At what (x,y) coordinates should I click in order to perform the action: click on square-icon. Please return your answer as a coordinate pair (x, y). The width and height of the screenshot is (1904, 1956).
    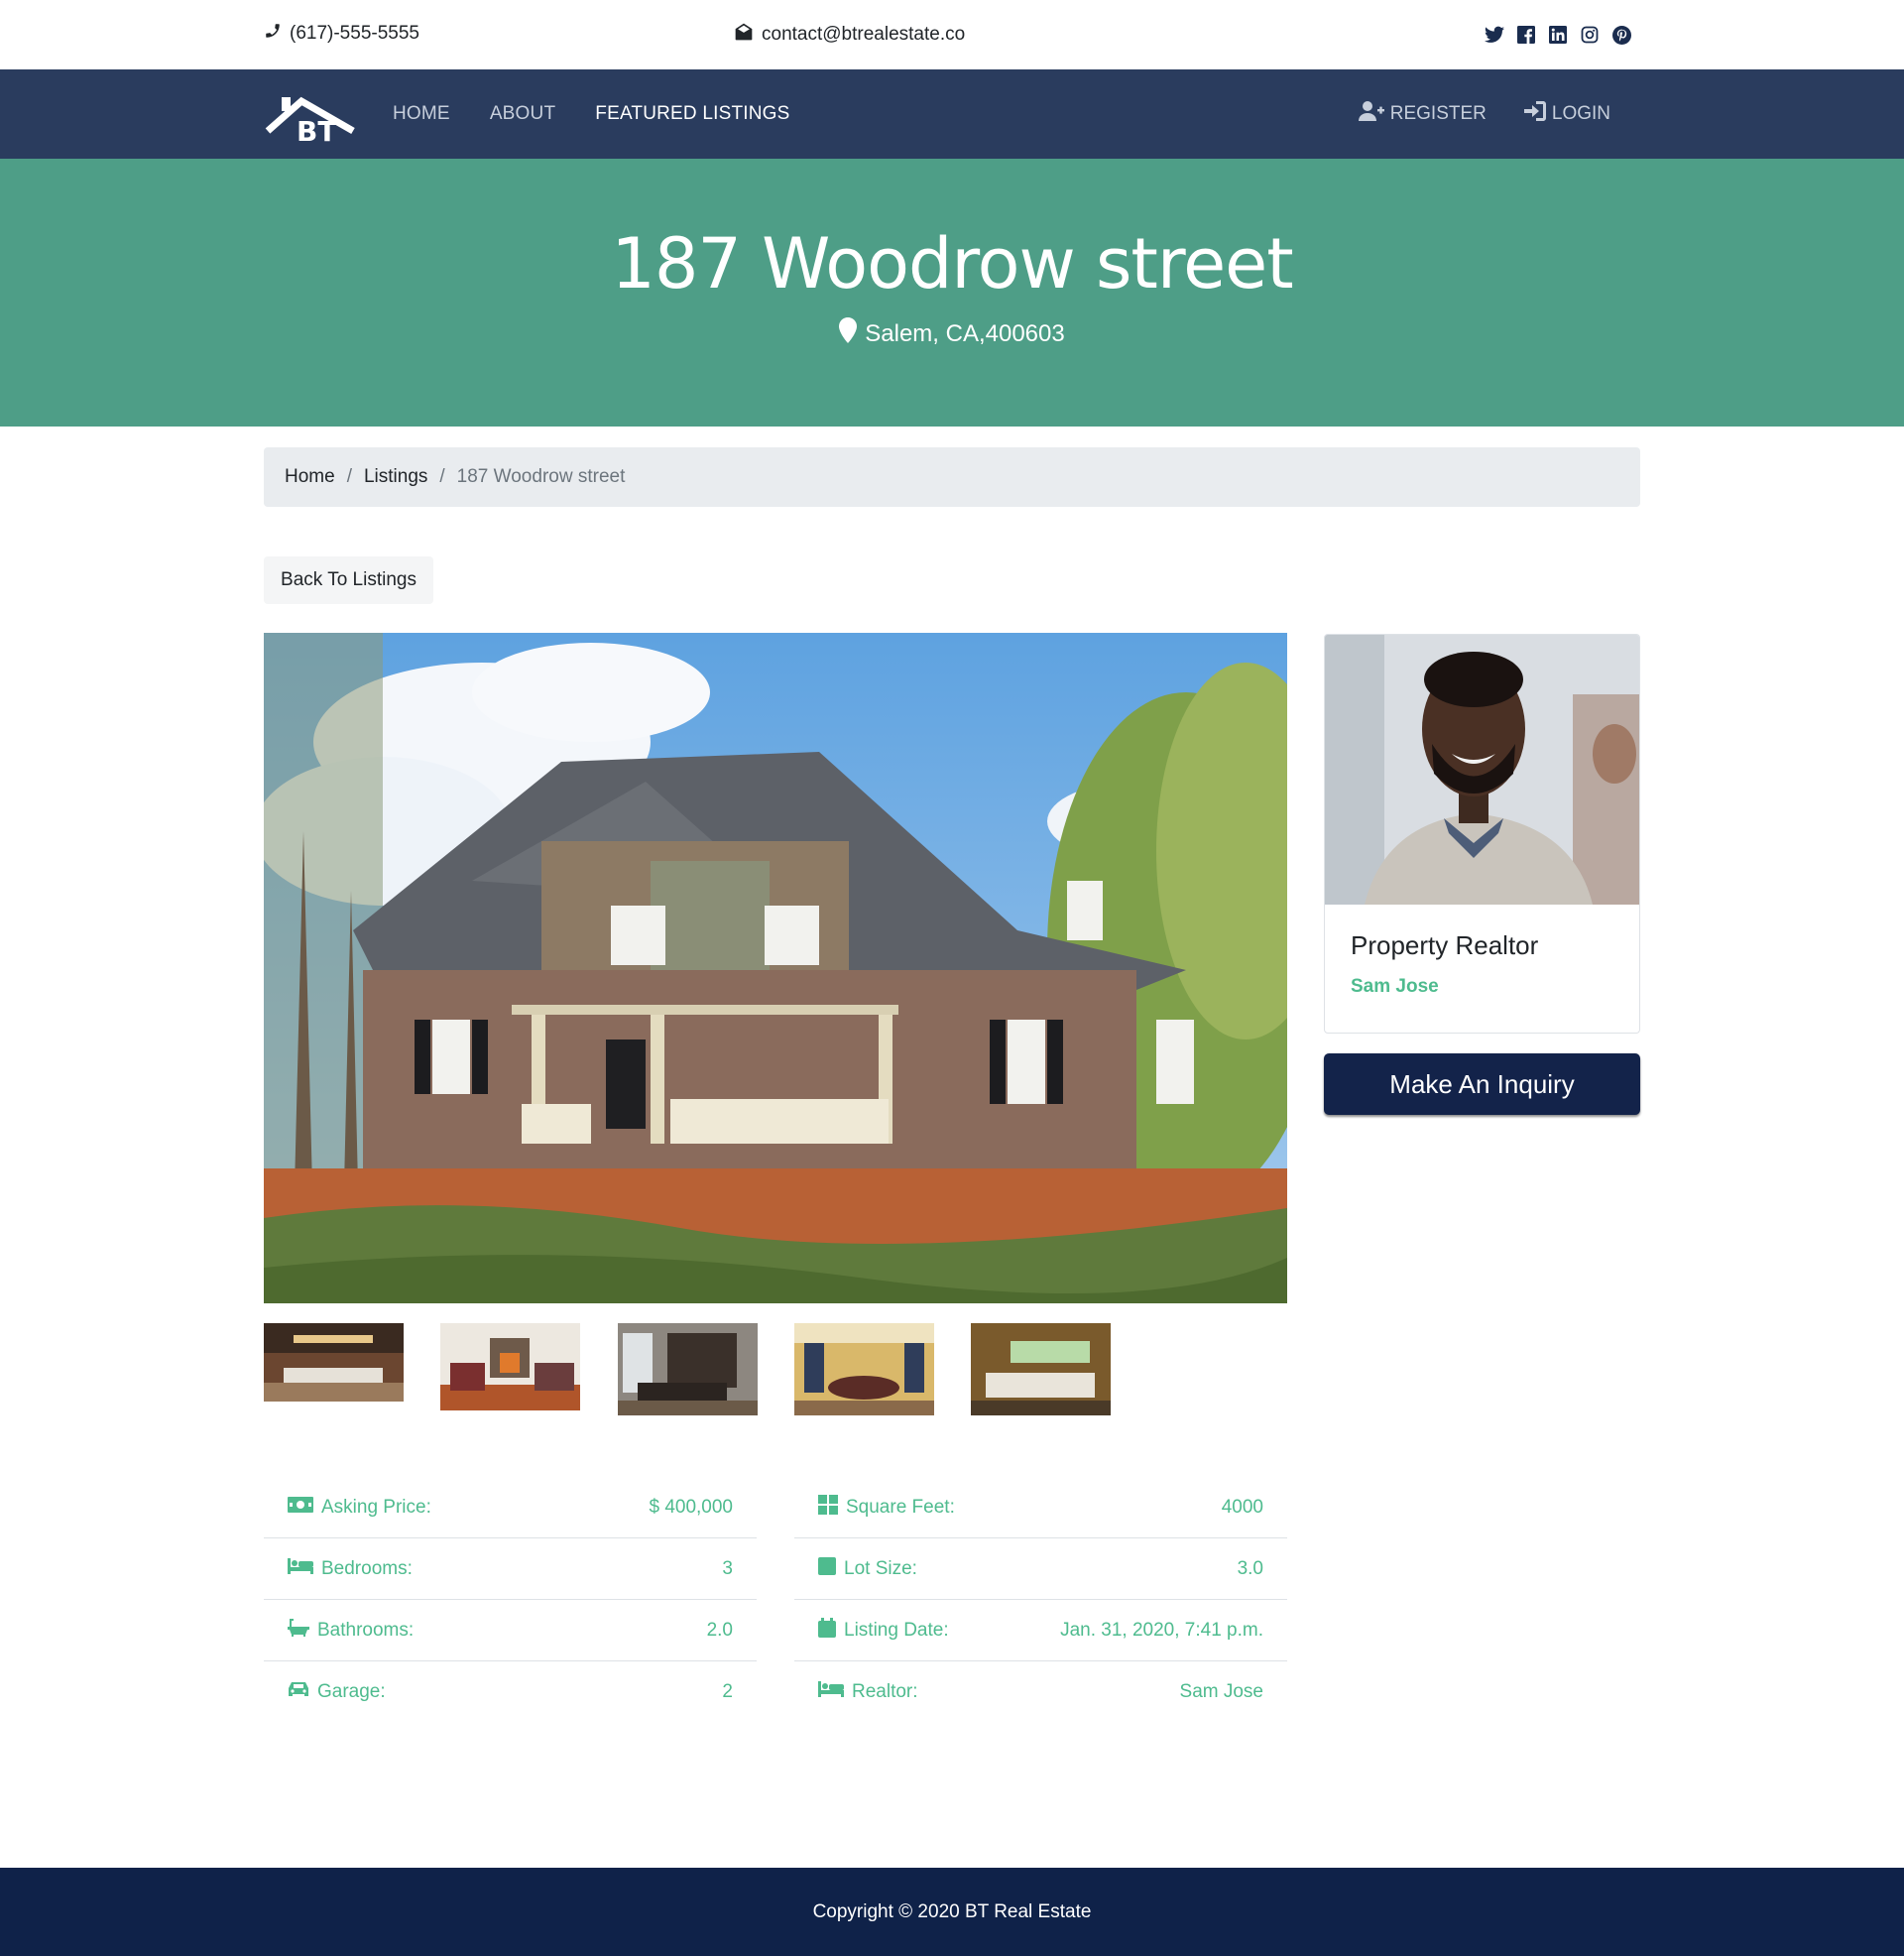
    Looking at the image, I should click on (827, 1568).